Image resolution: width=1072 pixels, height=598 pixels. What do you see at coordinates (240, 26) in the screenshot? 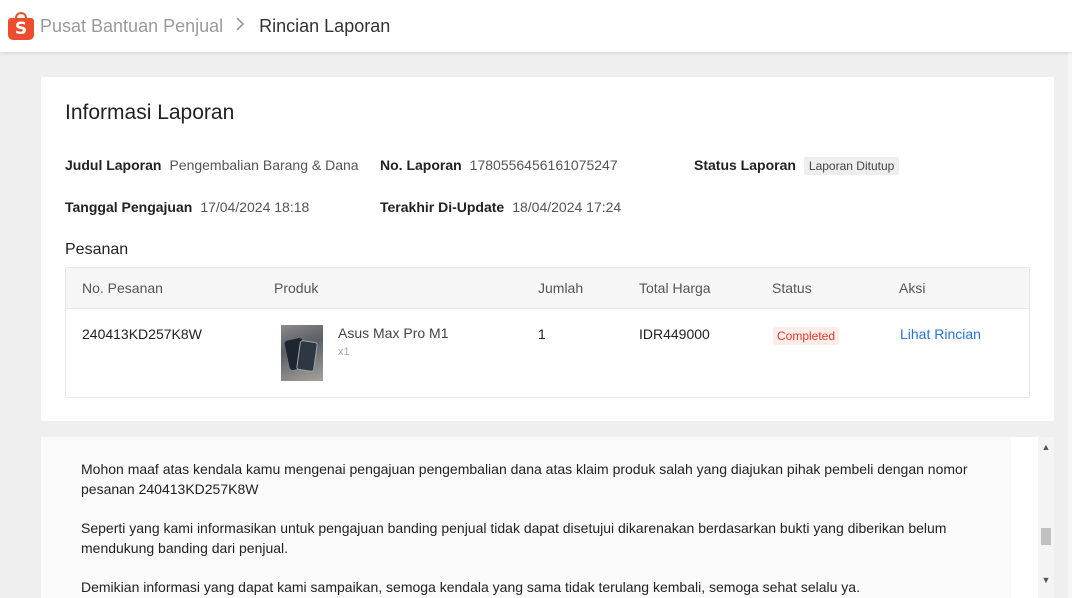
I see `chevron-right-icon` at bounding box center [240, 26].